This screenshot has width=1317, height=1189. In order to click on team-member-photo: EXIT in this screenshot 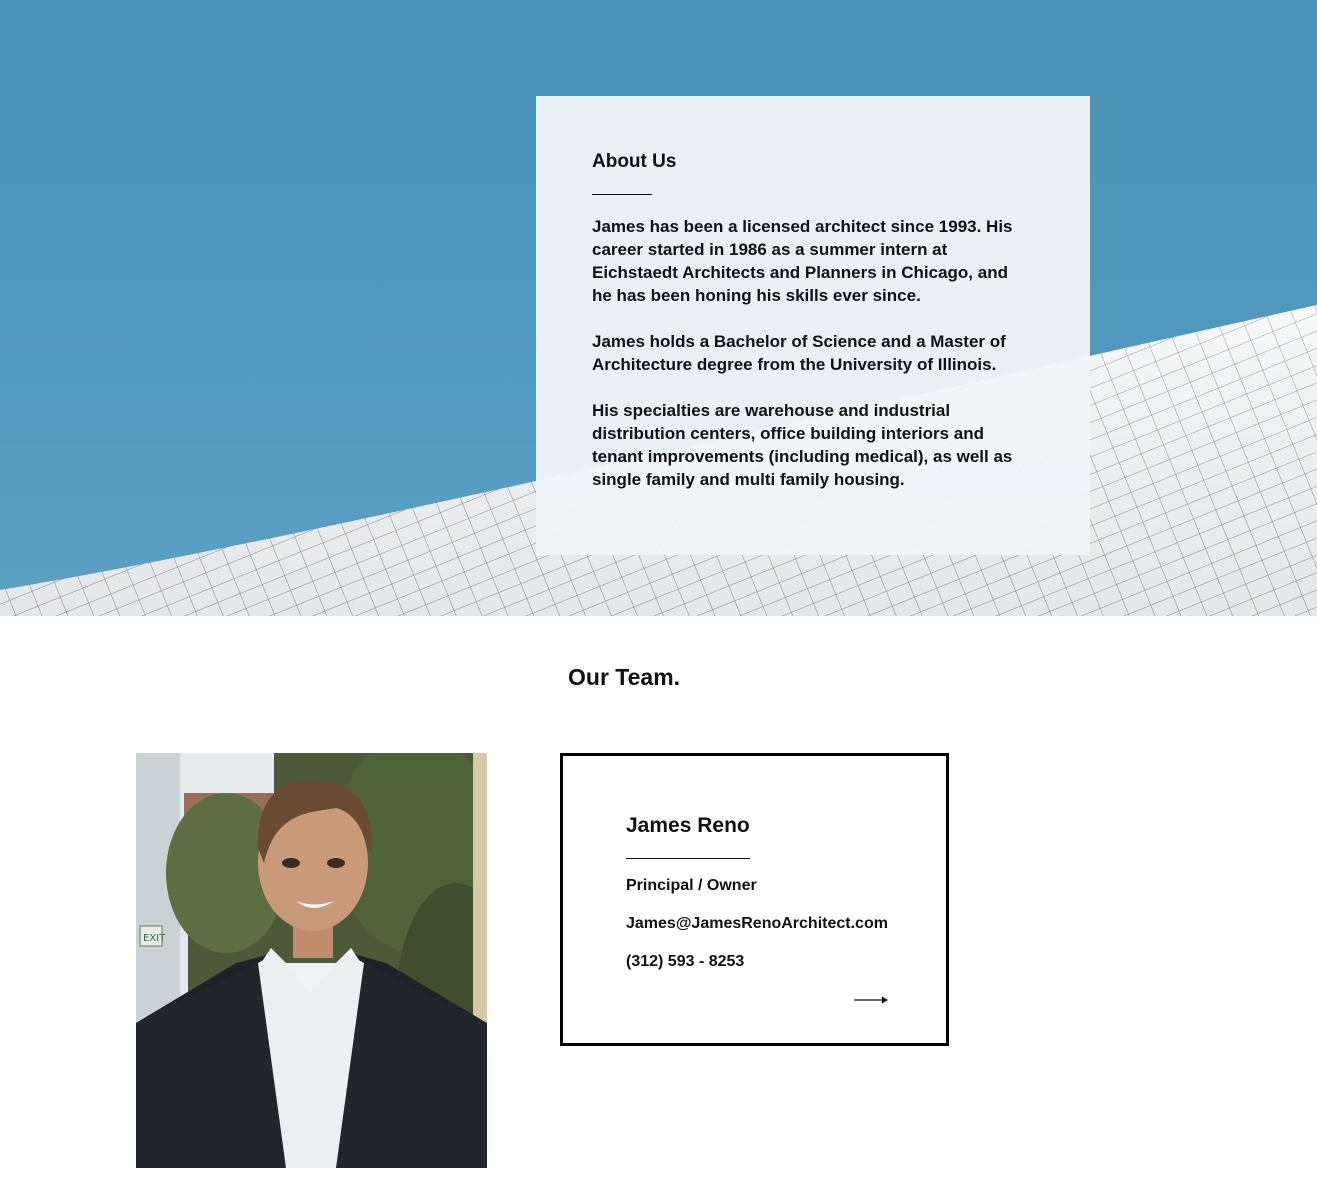, I will do `click(311, 960)`.